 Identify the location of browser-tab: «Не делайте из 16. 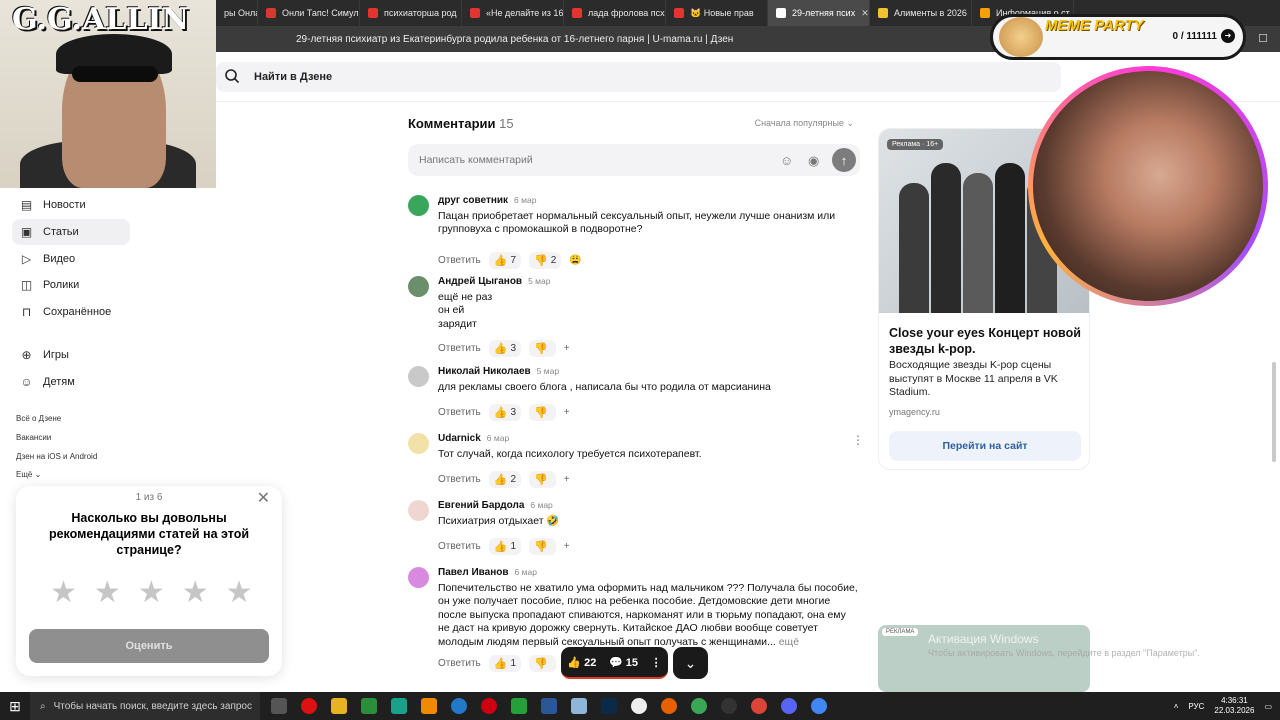
(513, 13).